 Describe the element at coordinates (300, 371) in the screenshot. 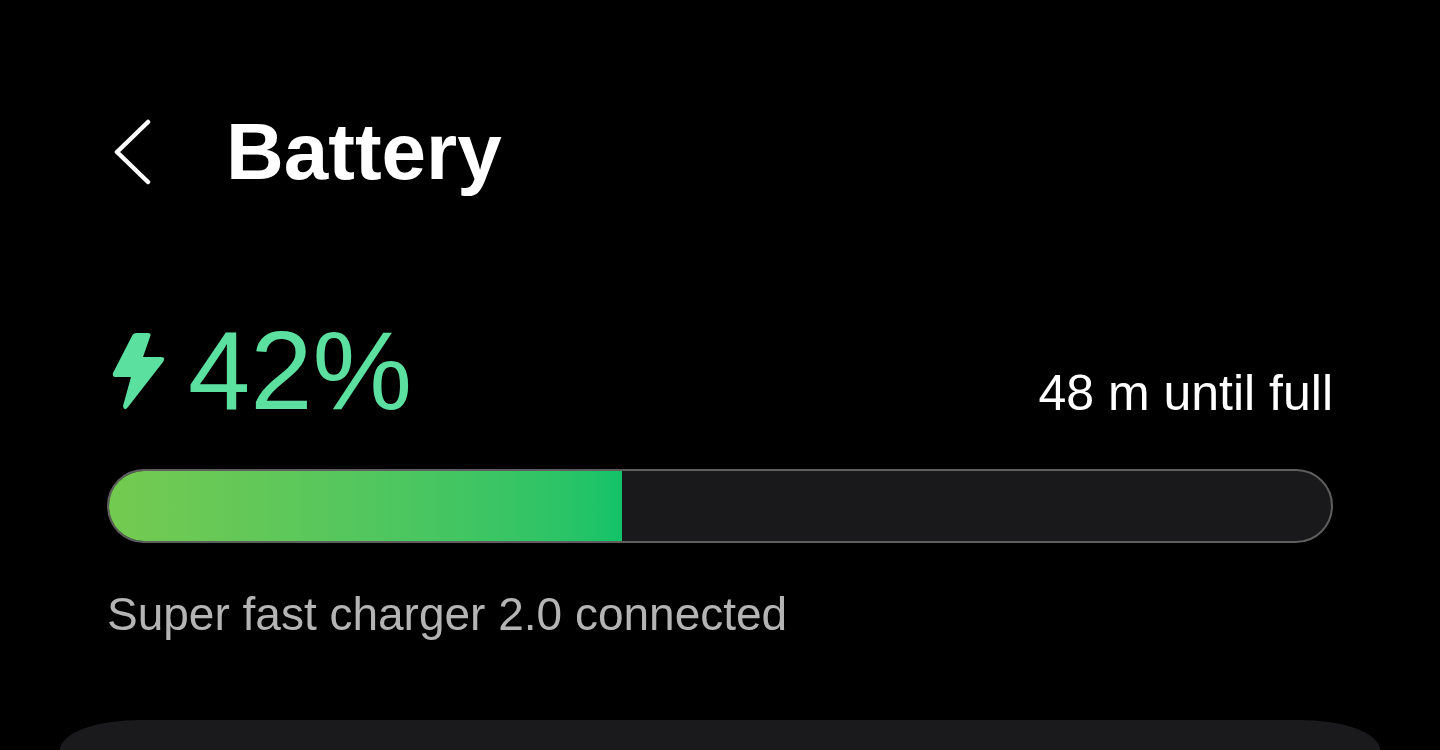

I see `battery-percentage: 42%` at that location.